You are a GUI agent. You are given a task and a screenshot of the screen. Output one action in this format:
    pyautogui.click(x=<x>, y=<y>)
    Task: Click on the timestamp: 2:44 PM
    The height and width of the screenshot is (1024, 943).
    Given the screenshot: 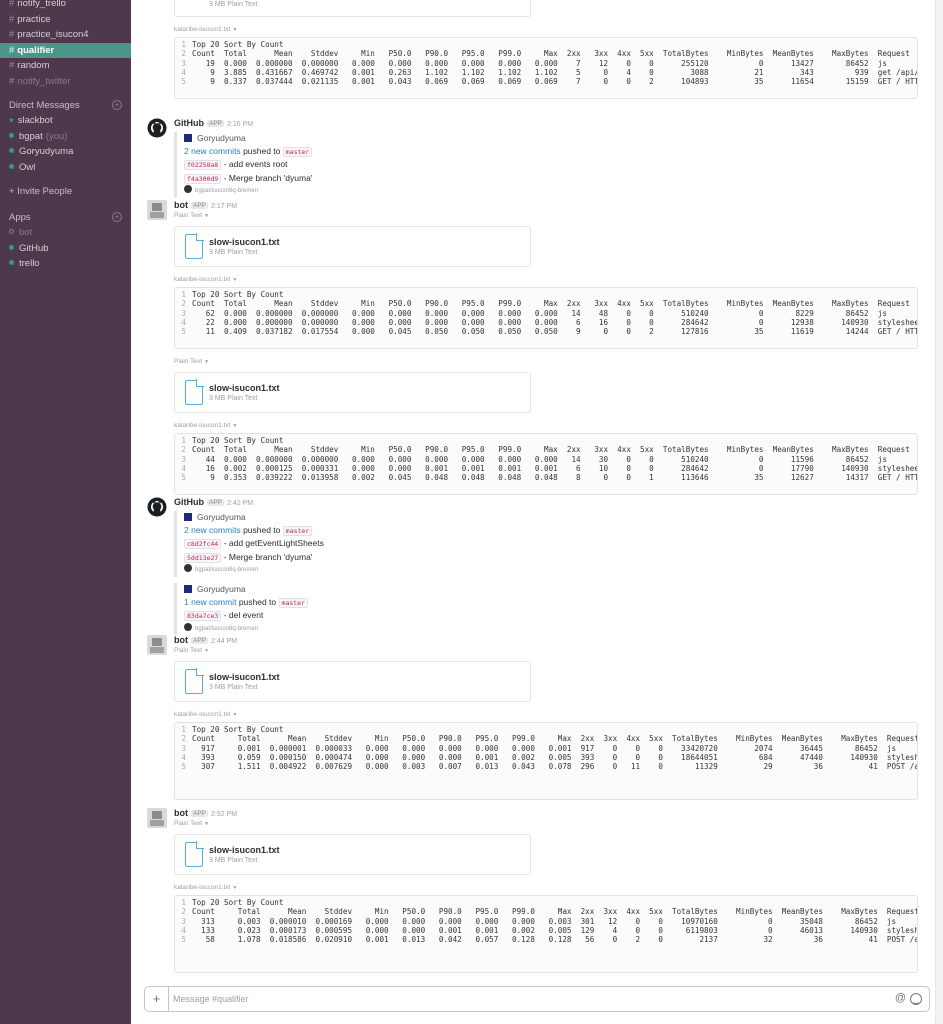 What is the action you would take?
    pyautogui.click(x=224, y=641)
    